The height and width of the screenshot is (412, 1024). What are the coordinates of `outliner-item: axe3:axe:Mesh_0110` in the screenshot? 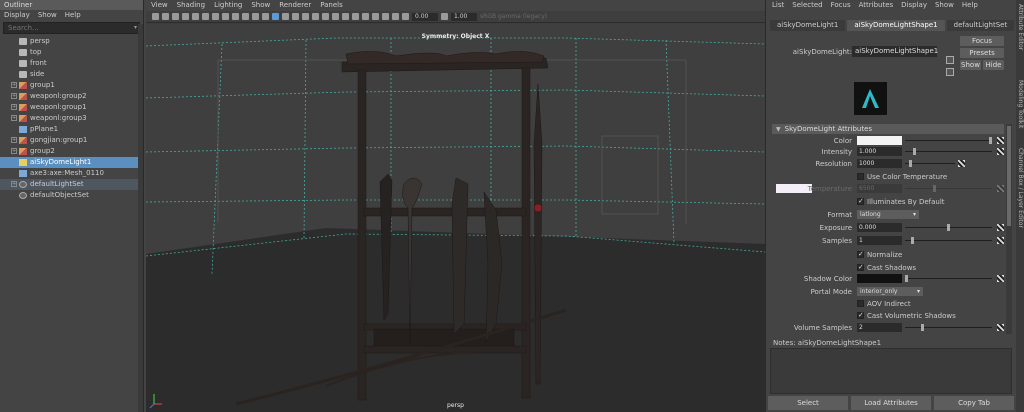 It's located at (71, 173).